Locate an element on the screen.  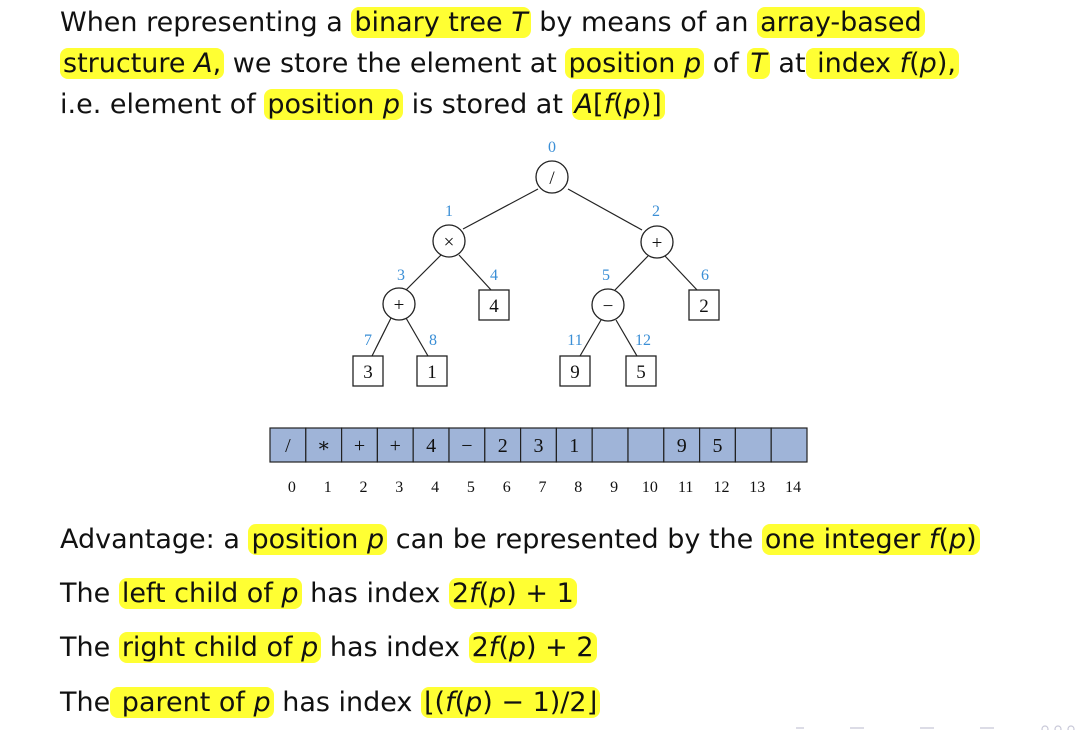
array-index-label: 7 is located at coordinates (543, 487).